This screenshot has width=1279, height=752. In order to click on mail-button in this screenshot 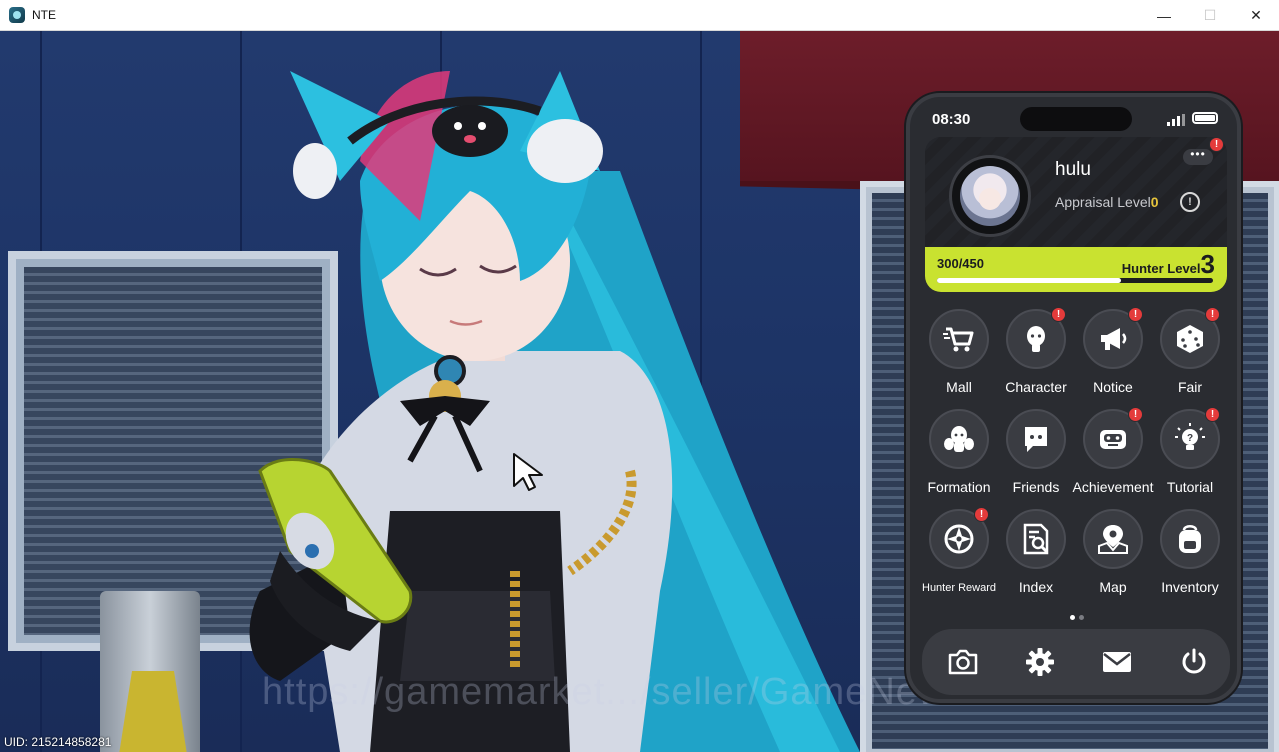, I will do `click(1117, 662)`.